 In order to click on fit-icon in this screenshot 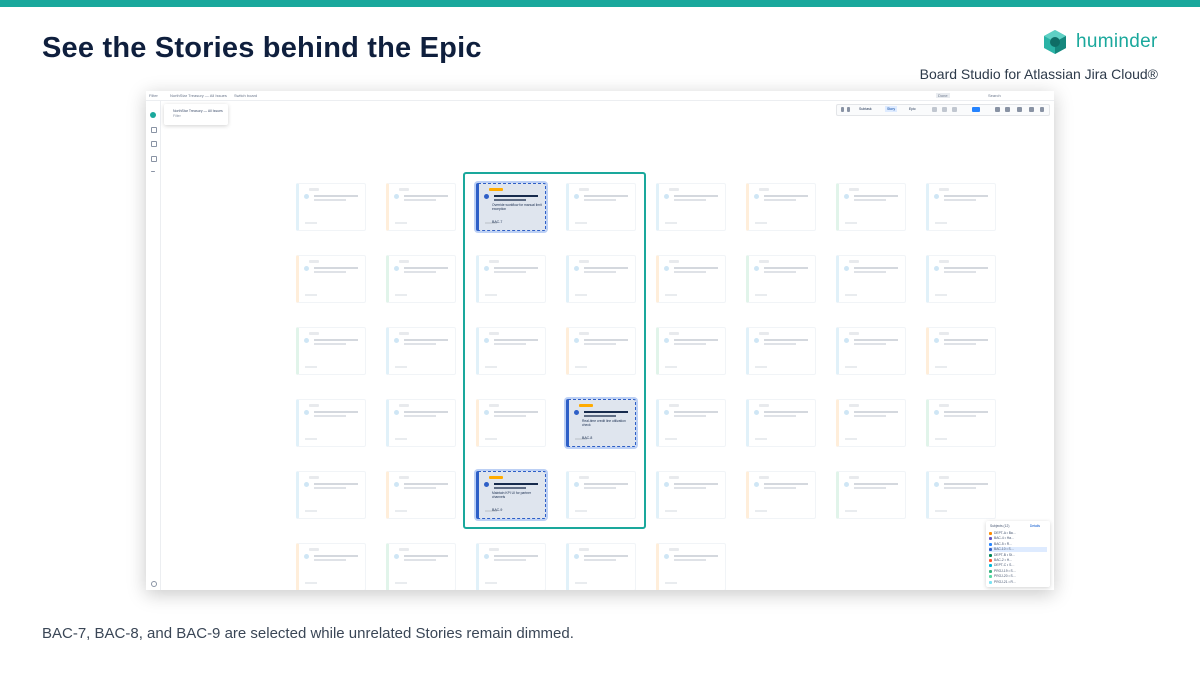, I will do `click(1019, 109)`.